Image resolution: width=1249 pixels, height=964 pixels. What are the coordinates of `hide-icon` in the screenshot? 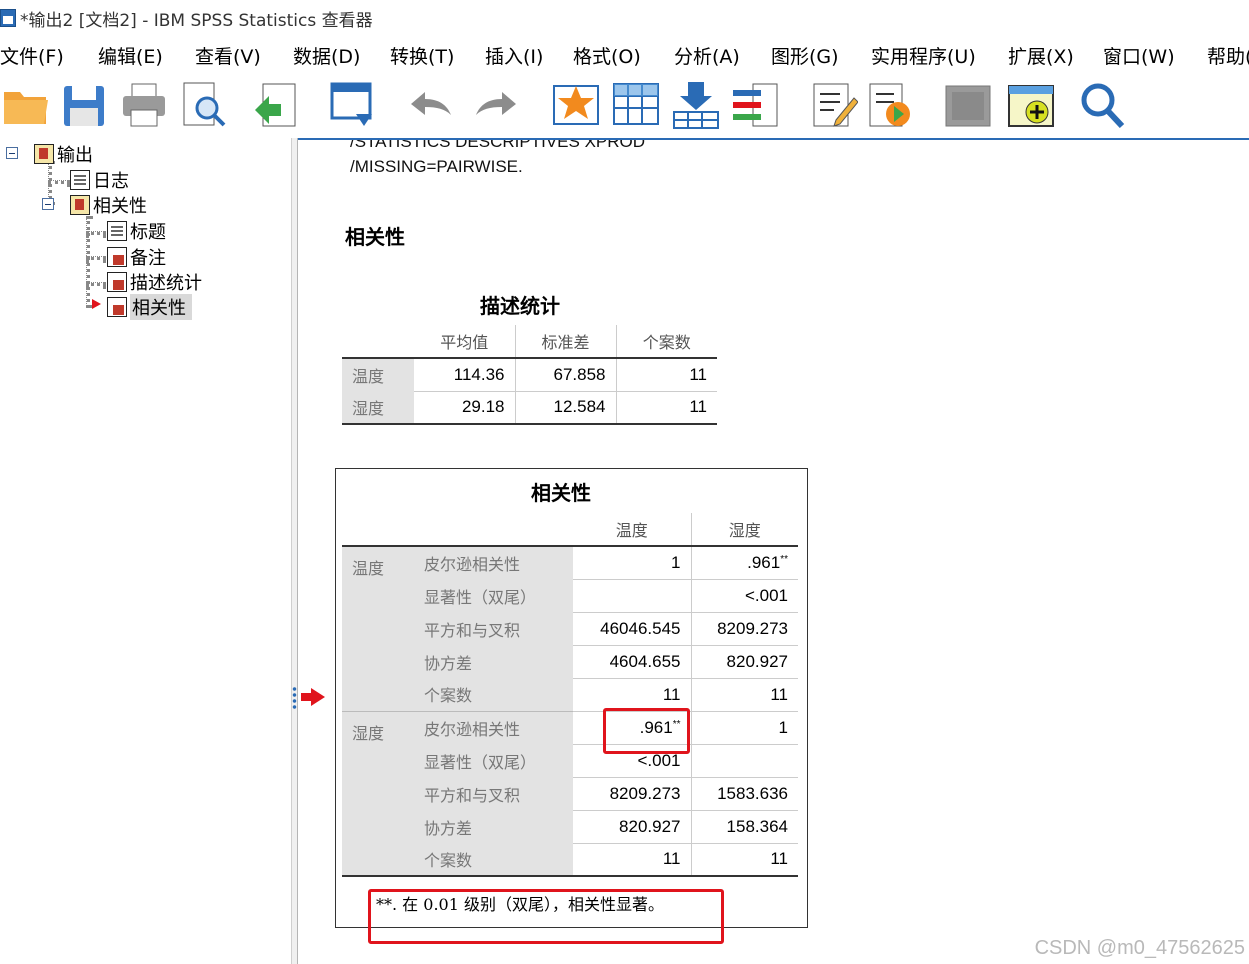 It's located at (968, 105).